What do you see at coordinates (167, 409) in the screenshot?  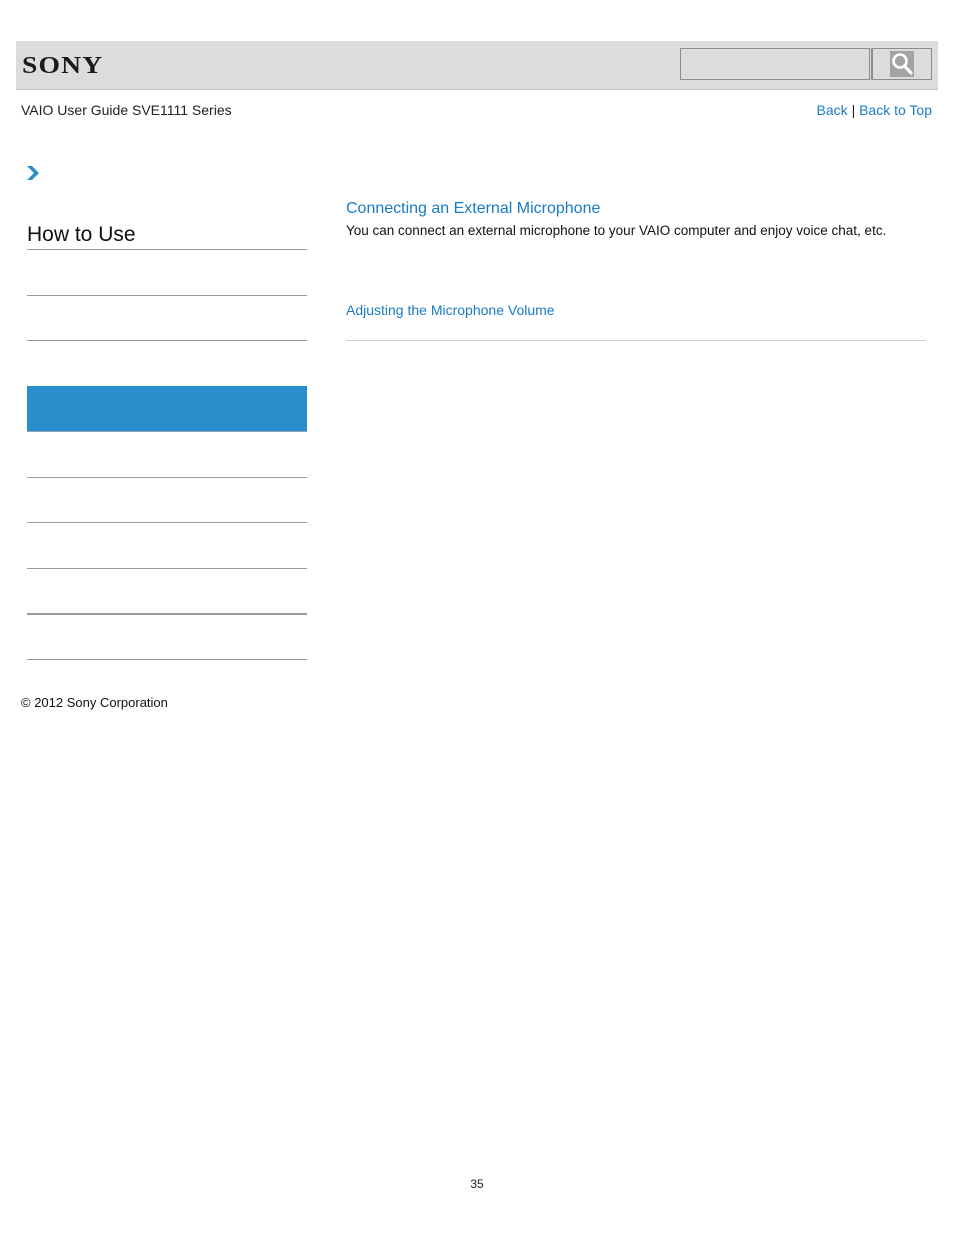 I see `sidebar-item-4-active` at bounding box center [167, 409].